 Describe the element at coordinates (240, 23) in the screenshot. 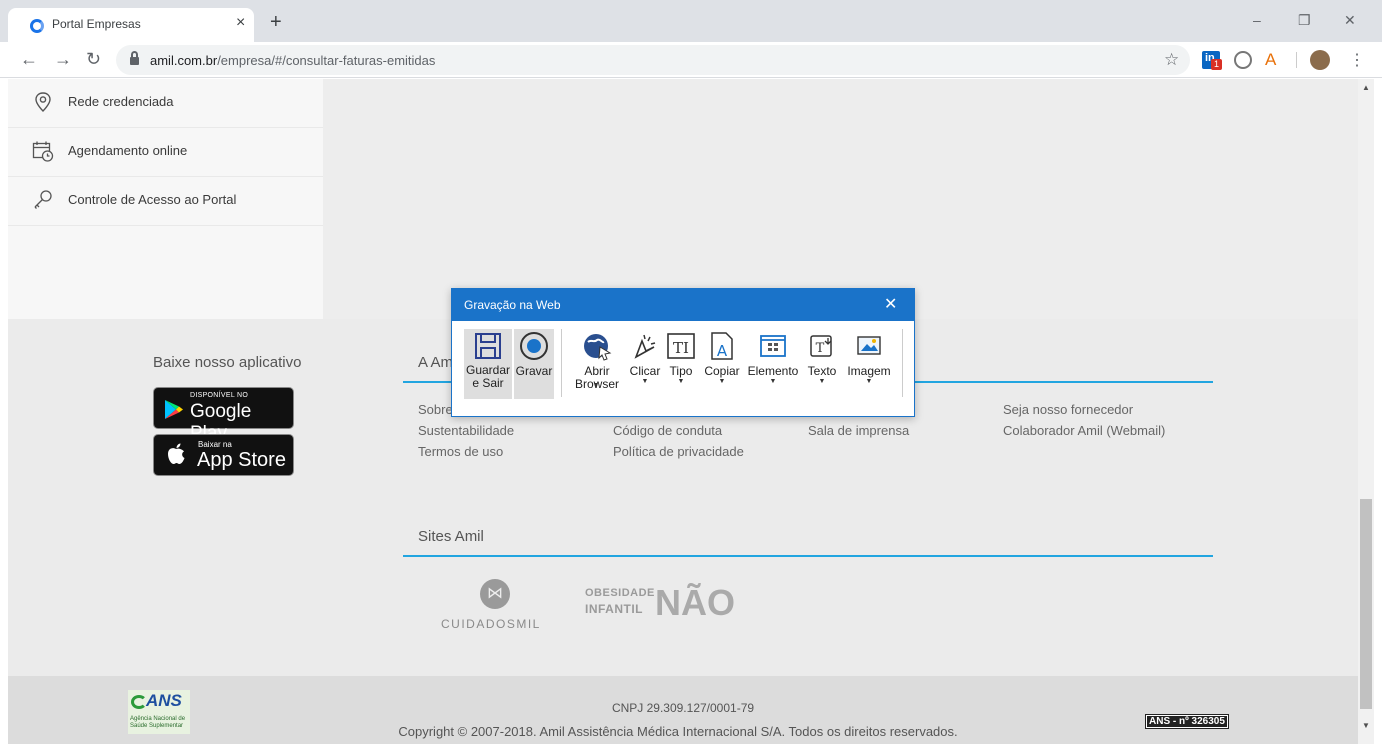

I see `tab-close-button: ×` at that location.